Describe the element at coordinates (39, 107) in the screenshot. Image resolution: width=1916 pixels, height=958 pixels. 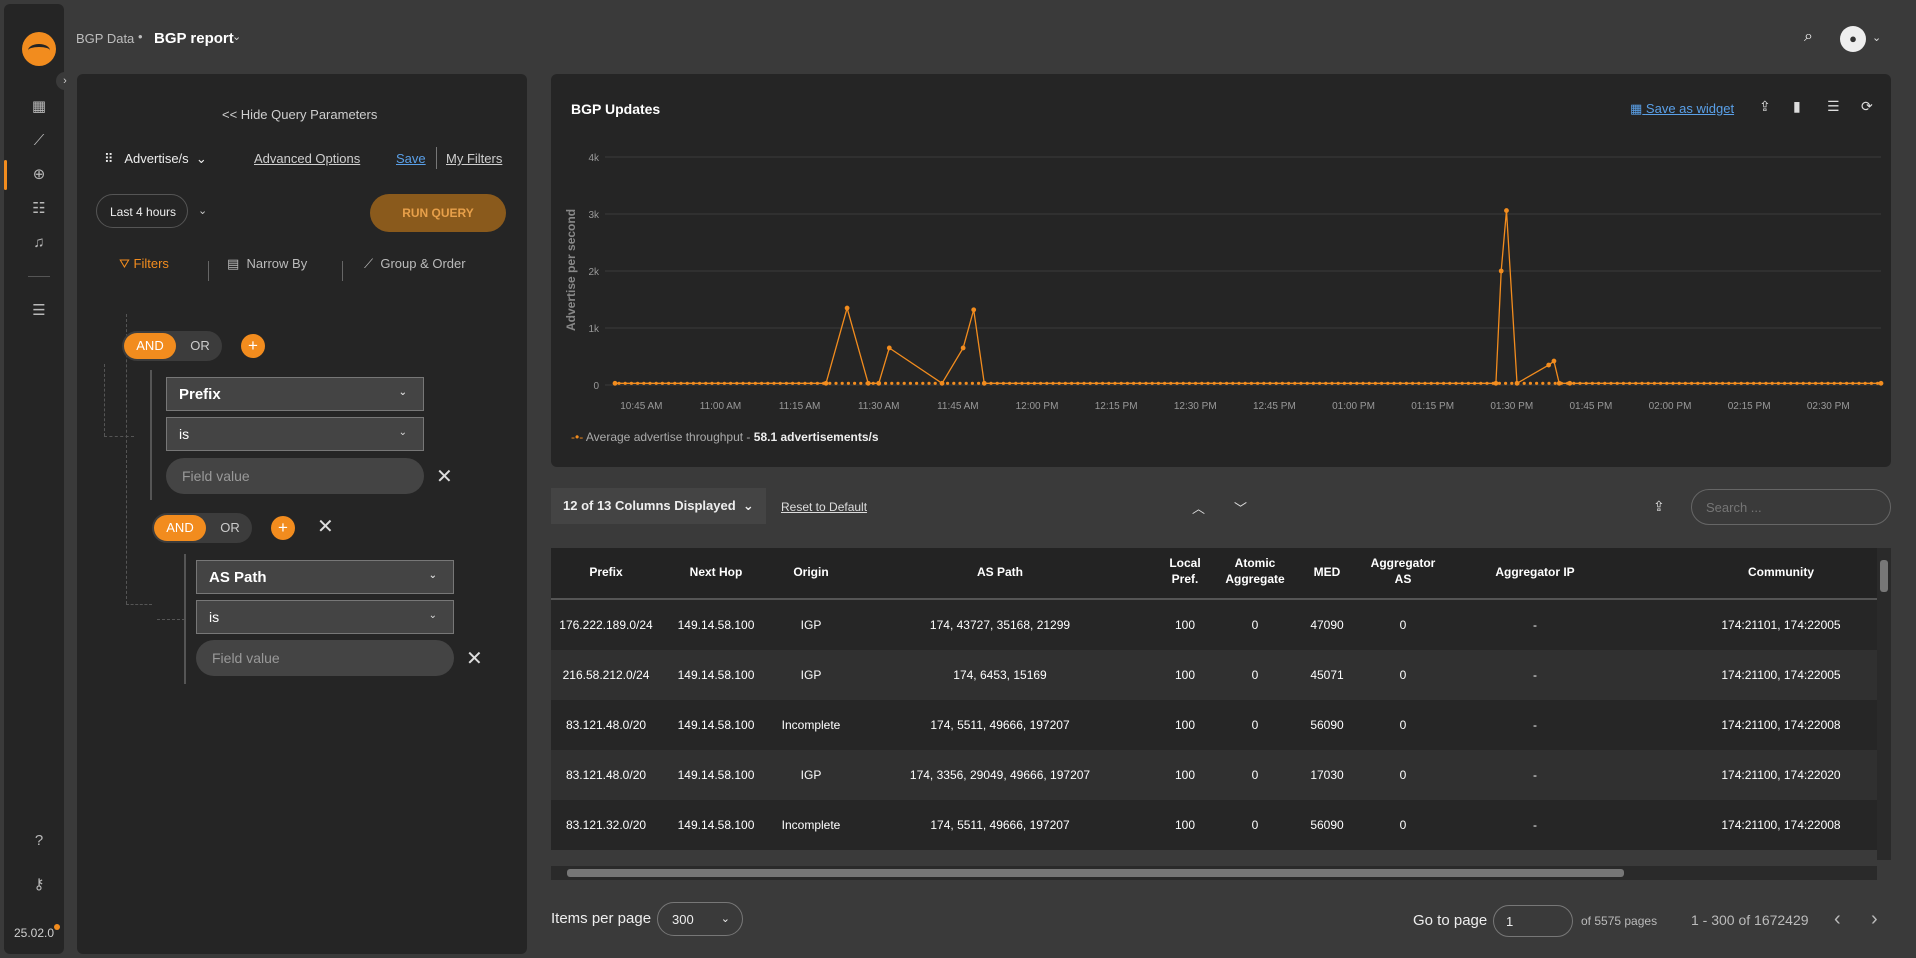
I see `dashboards-icon: ▦` at that location.